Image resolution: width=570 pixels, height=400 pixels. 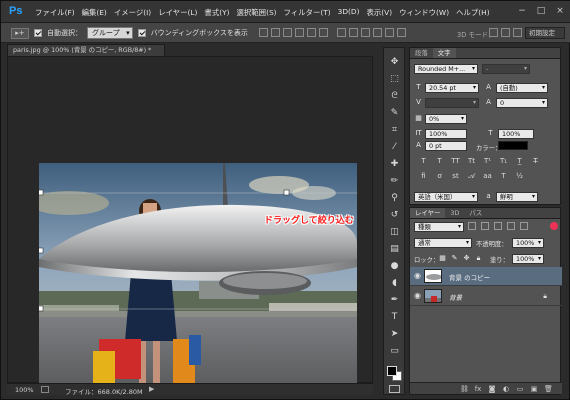 I want to click on blur-tool-icon: ●, so click(x=394, y=266).